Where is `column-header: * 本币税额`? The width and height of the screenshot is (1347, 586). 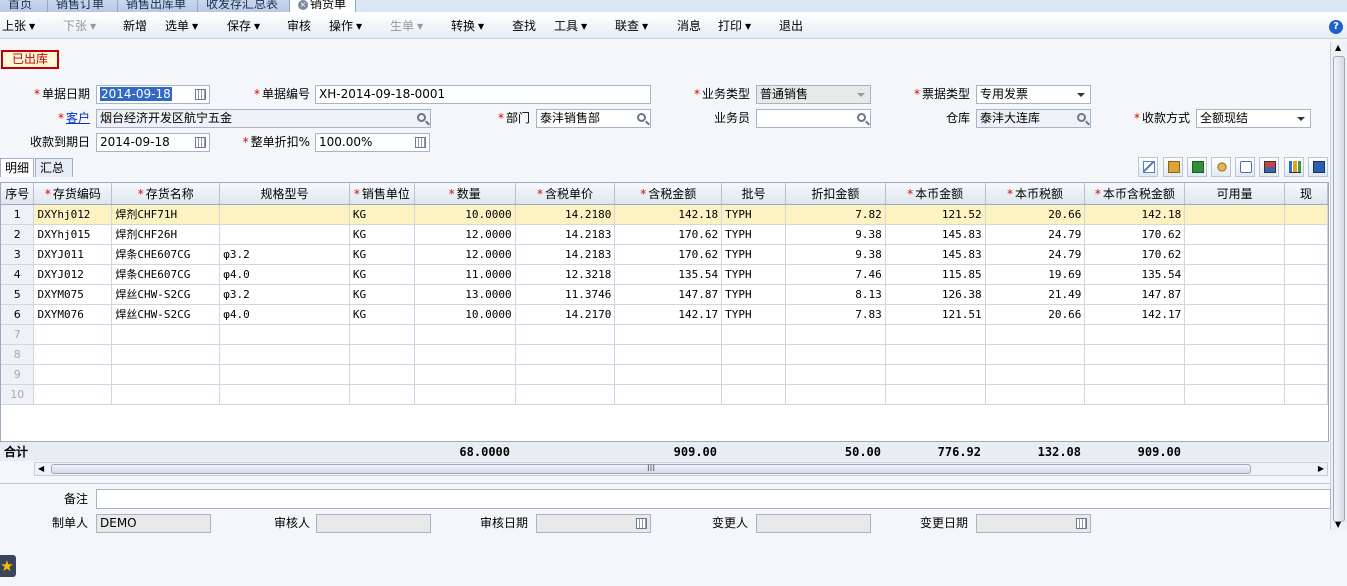
column-header: * 本币税额 is located at coordinates (1035, 194).